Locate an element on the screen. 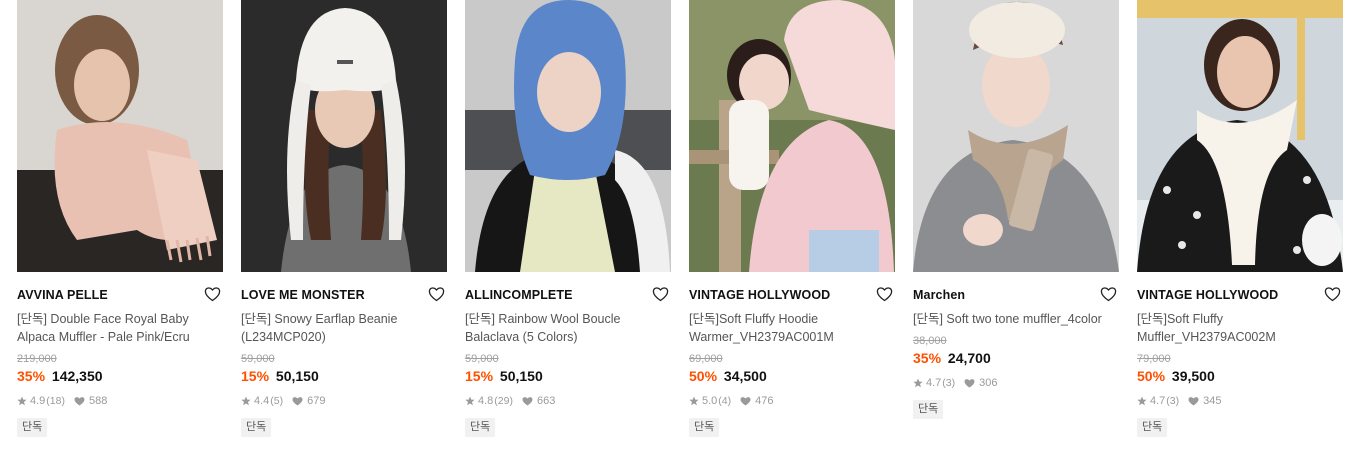 This screenshot has height=454, width=1349. product-photo-two-tone-muffler is located at coordinates (1016, 136).